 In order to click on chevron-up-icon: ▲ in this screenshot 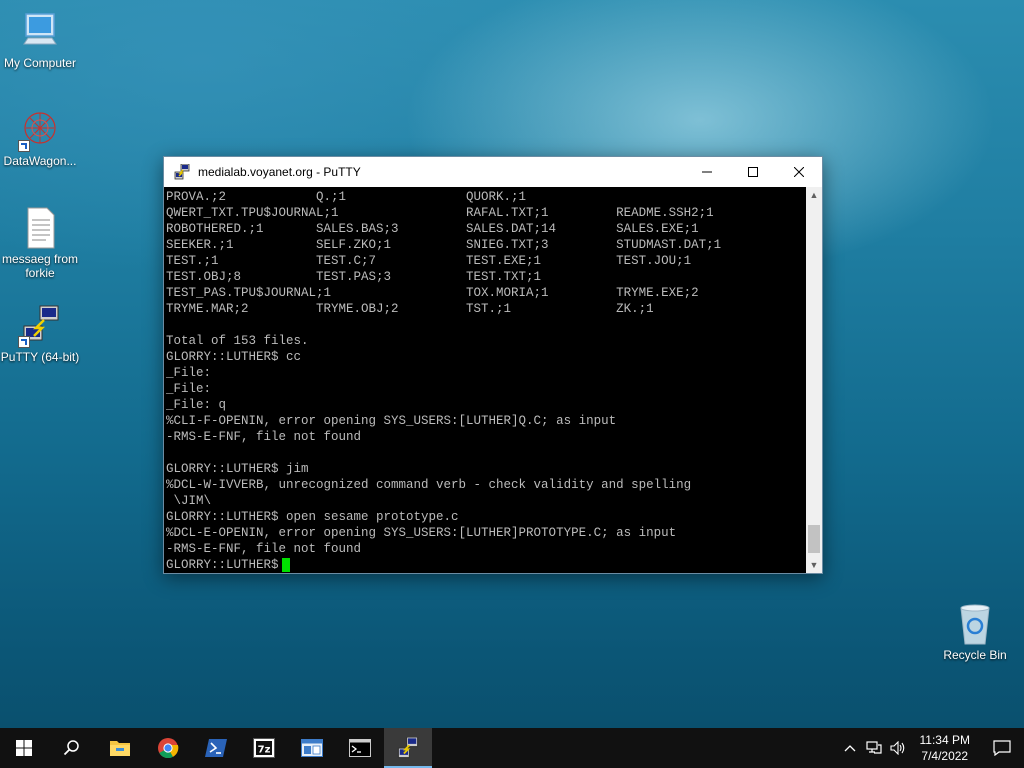, I will do `click(814, 195)`.